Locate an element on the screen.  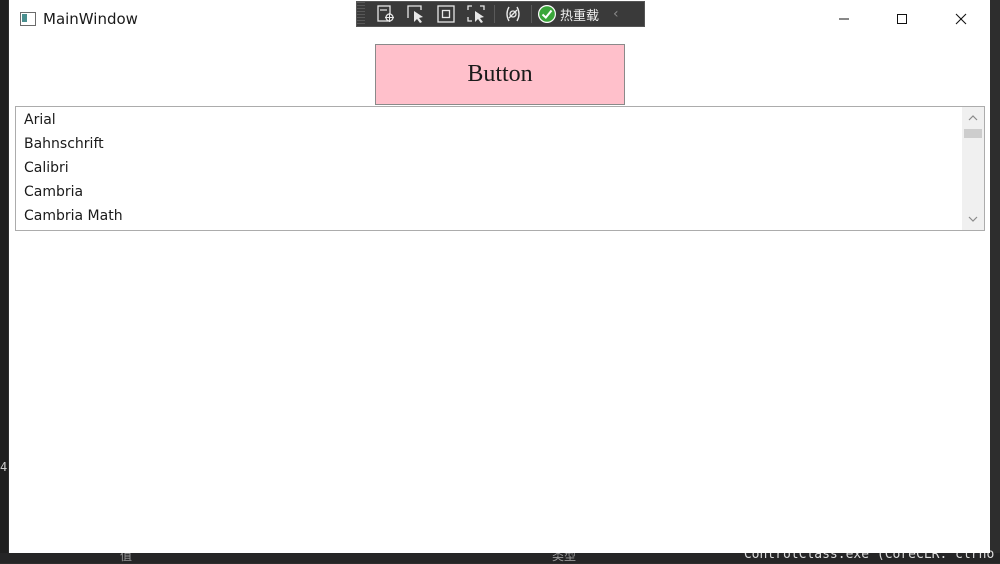
scroll-down-button is located at coordinates (973, 219).